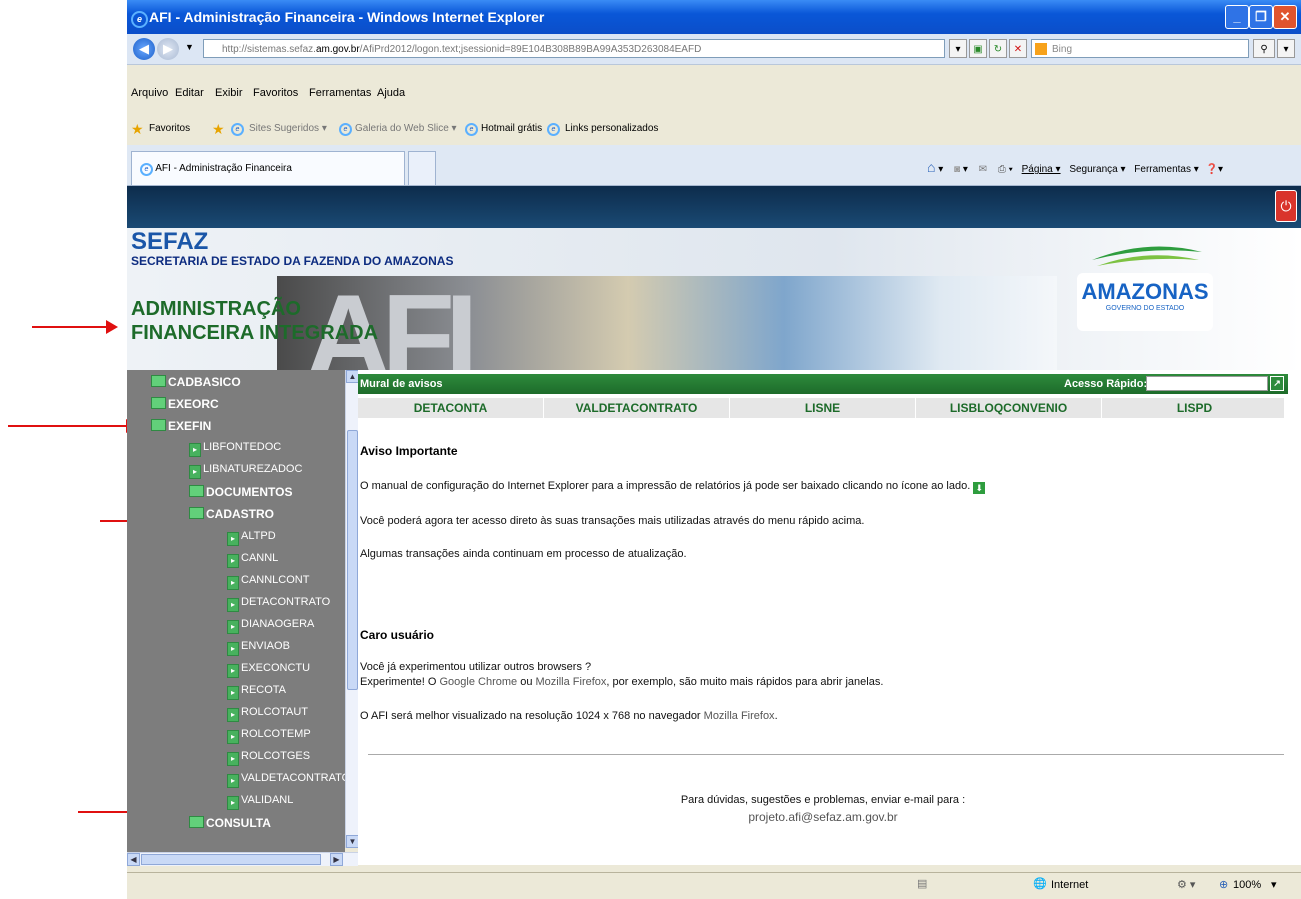 This screenshot has width=1301, height=899. Describe the element at coordinates (149, 93) in the screenshot. I see `menu-arquivo: Arquivo` at that location.